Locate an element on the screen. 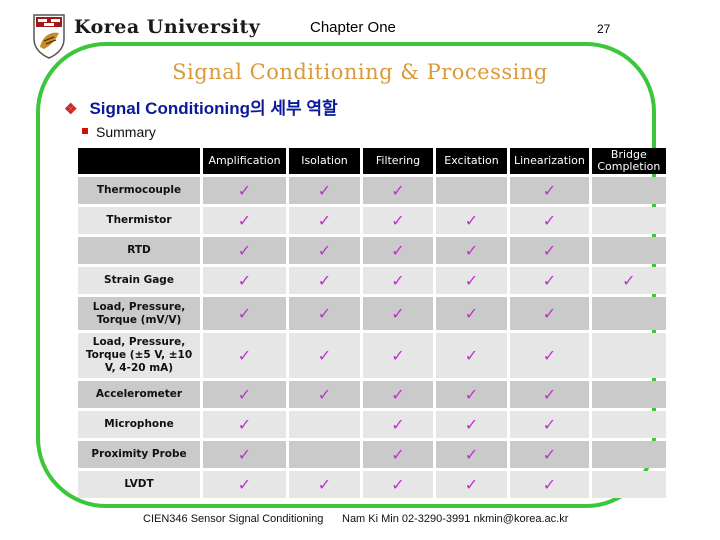 The image size is (720, 540). table-row: Microphone ✓ ✓ ✓ ✓ is located at coordinates (372, 424).